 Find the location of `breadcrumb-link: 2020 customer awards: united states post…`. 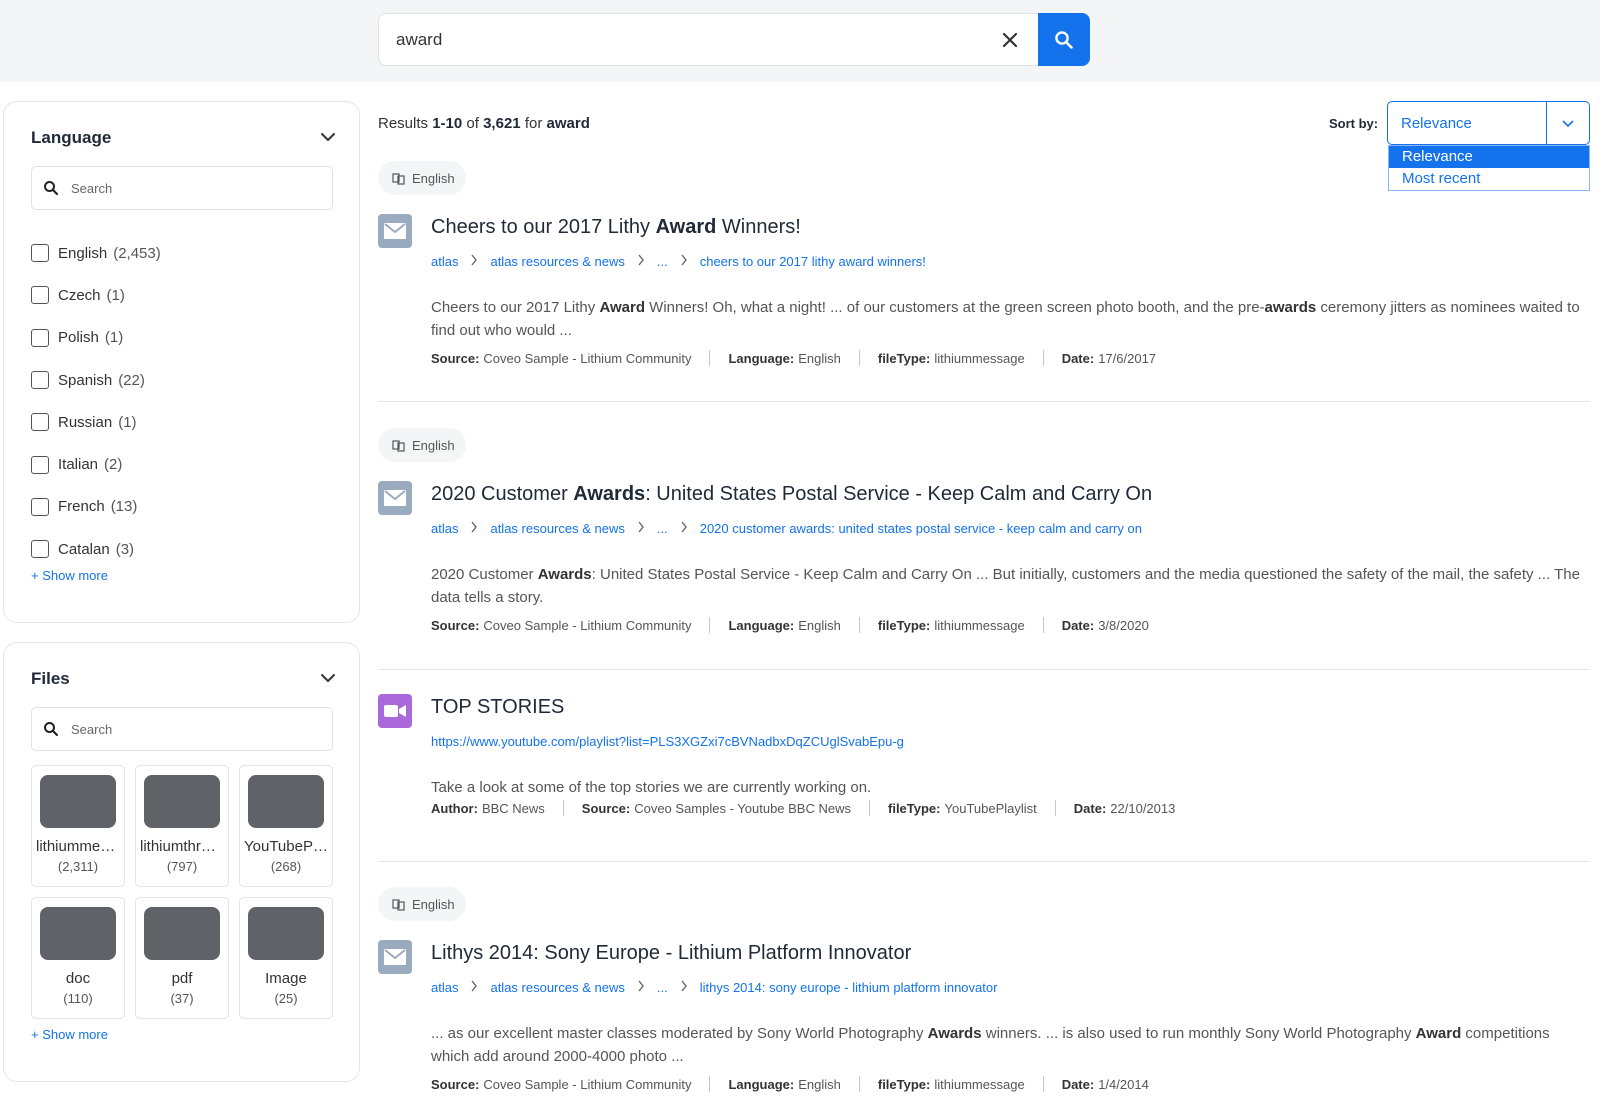

breadcrumb-link: 2020 customer awards: united states post… is located at coordinates (921, 528).